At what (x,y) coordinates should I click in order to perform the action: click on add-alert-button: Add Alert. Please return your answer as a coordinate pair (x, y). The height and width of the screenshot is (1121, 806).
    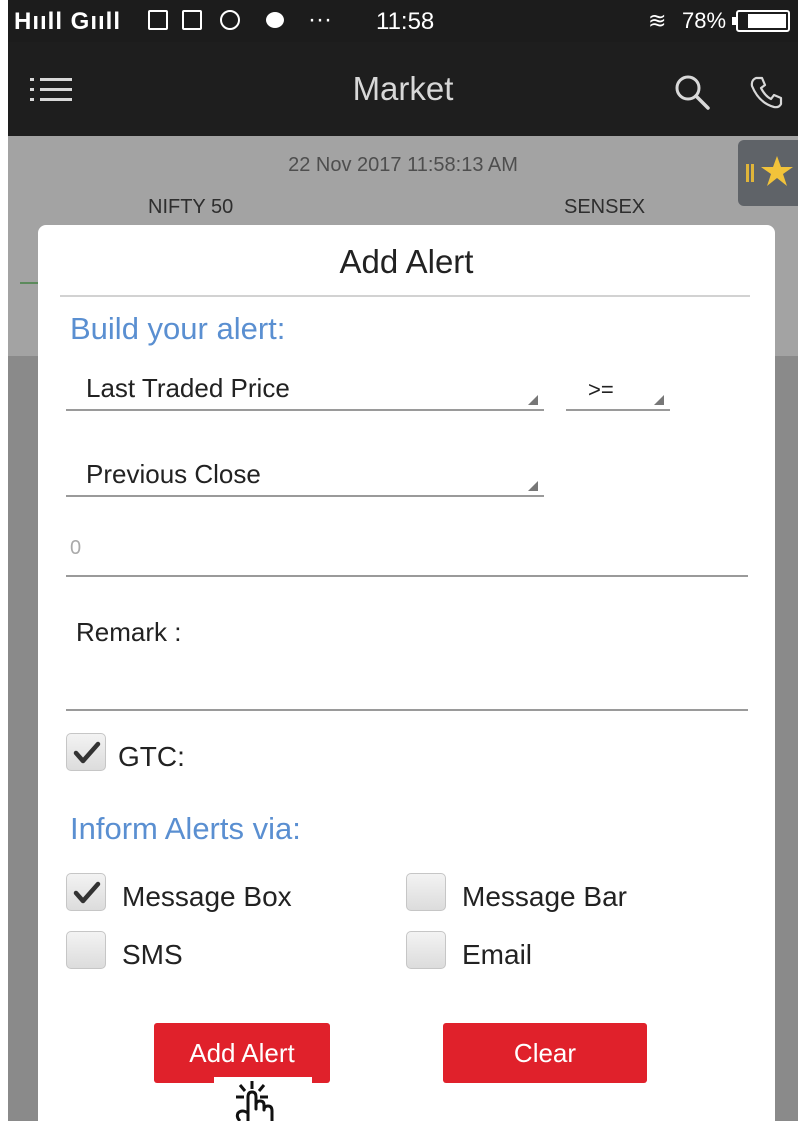
    Looking at the image, I should click on (242, 1053).